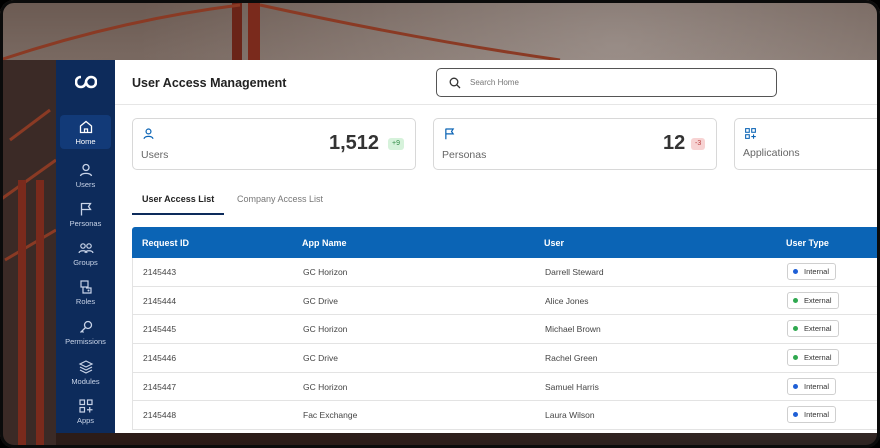 This screenshot has width=880, height=448. I want to click on cell-request-id: 2145446, so click(160, 358).